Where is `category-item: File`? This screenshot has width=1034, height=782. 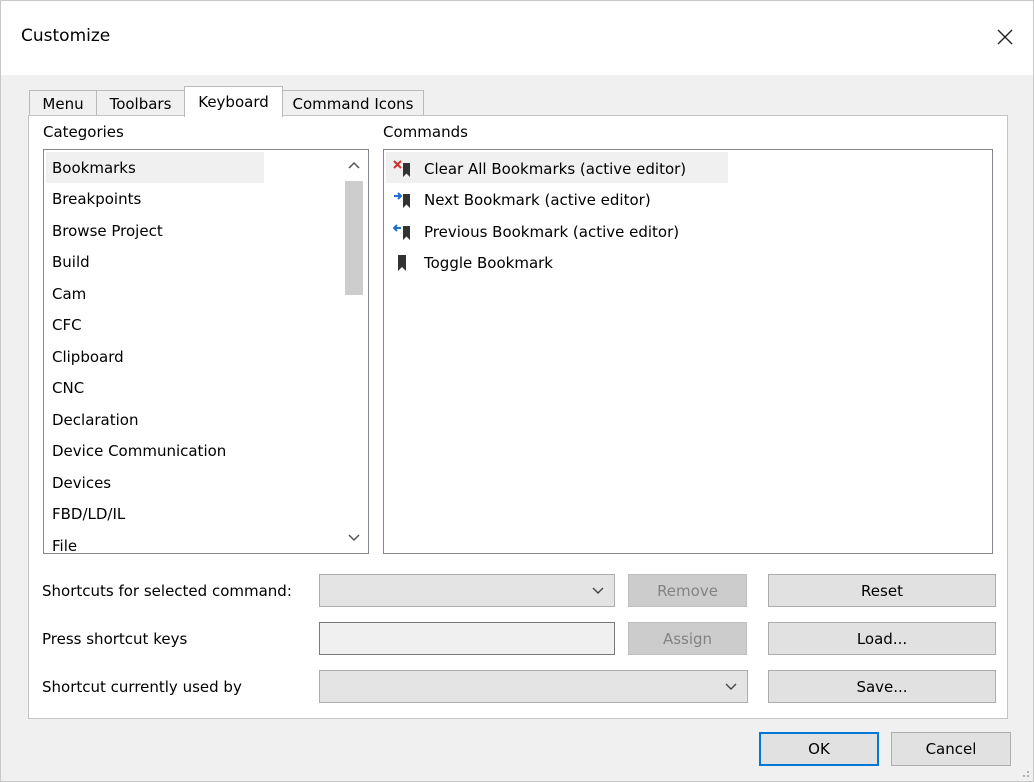 category-item: File is located at coordinates (64, 542).